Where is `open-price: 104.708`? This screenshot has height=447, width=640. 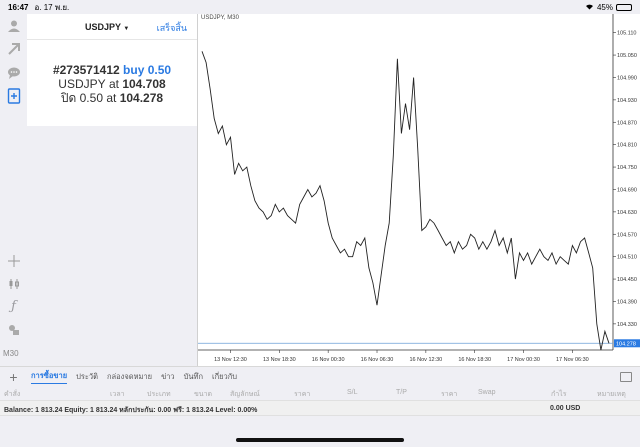 open-price: 104.708 is located at coordinates (144, 84).